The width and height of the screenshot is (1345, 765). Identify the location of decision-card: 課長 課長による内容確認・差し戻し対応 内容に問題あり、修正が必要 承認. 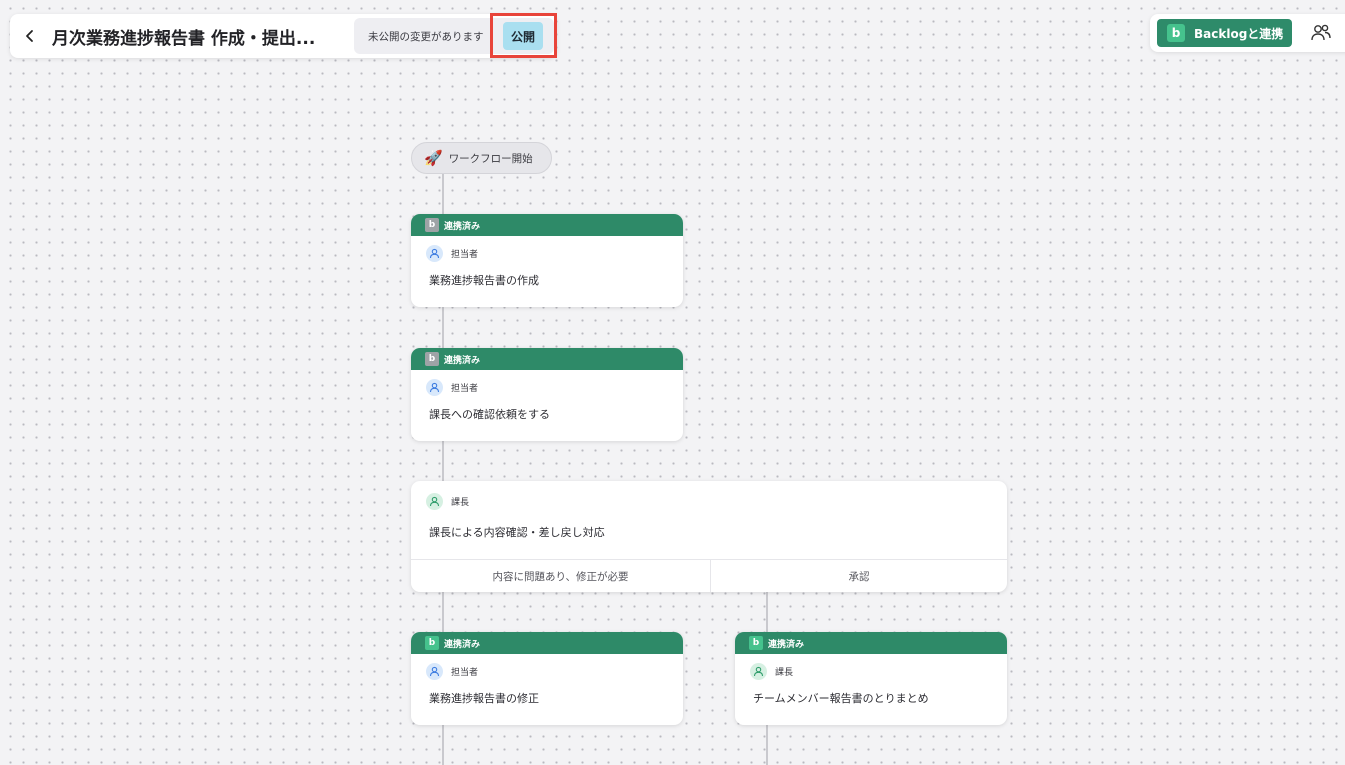
(709, 536).